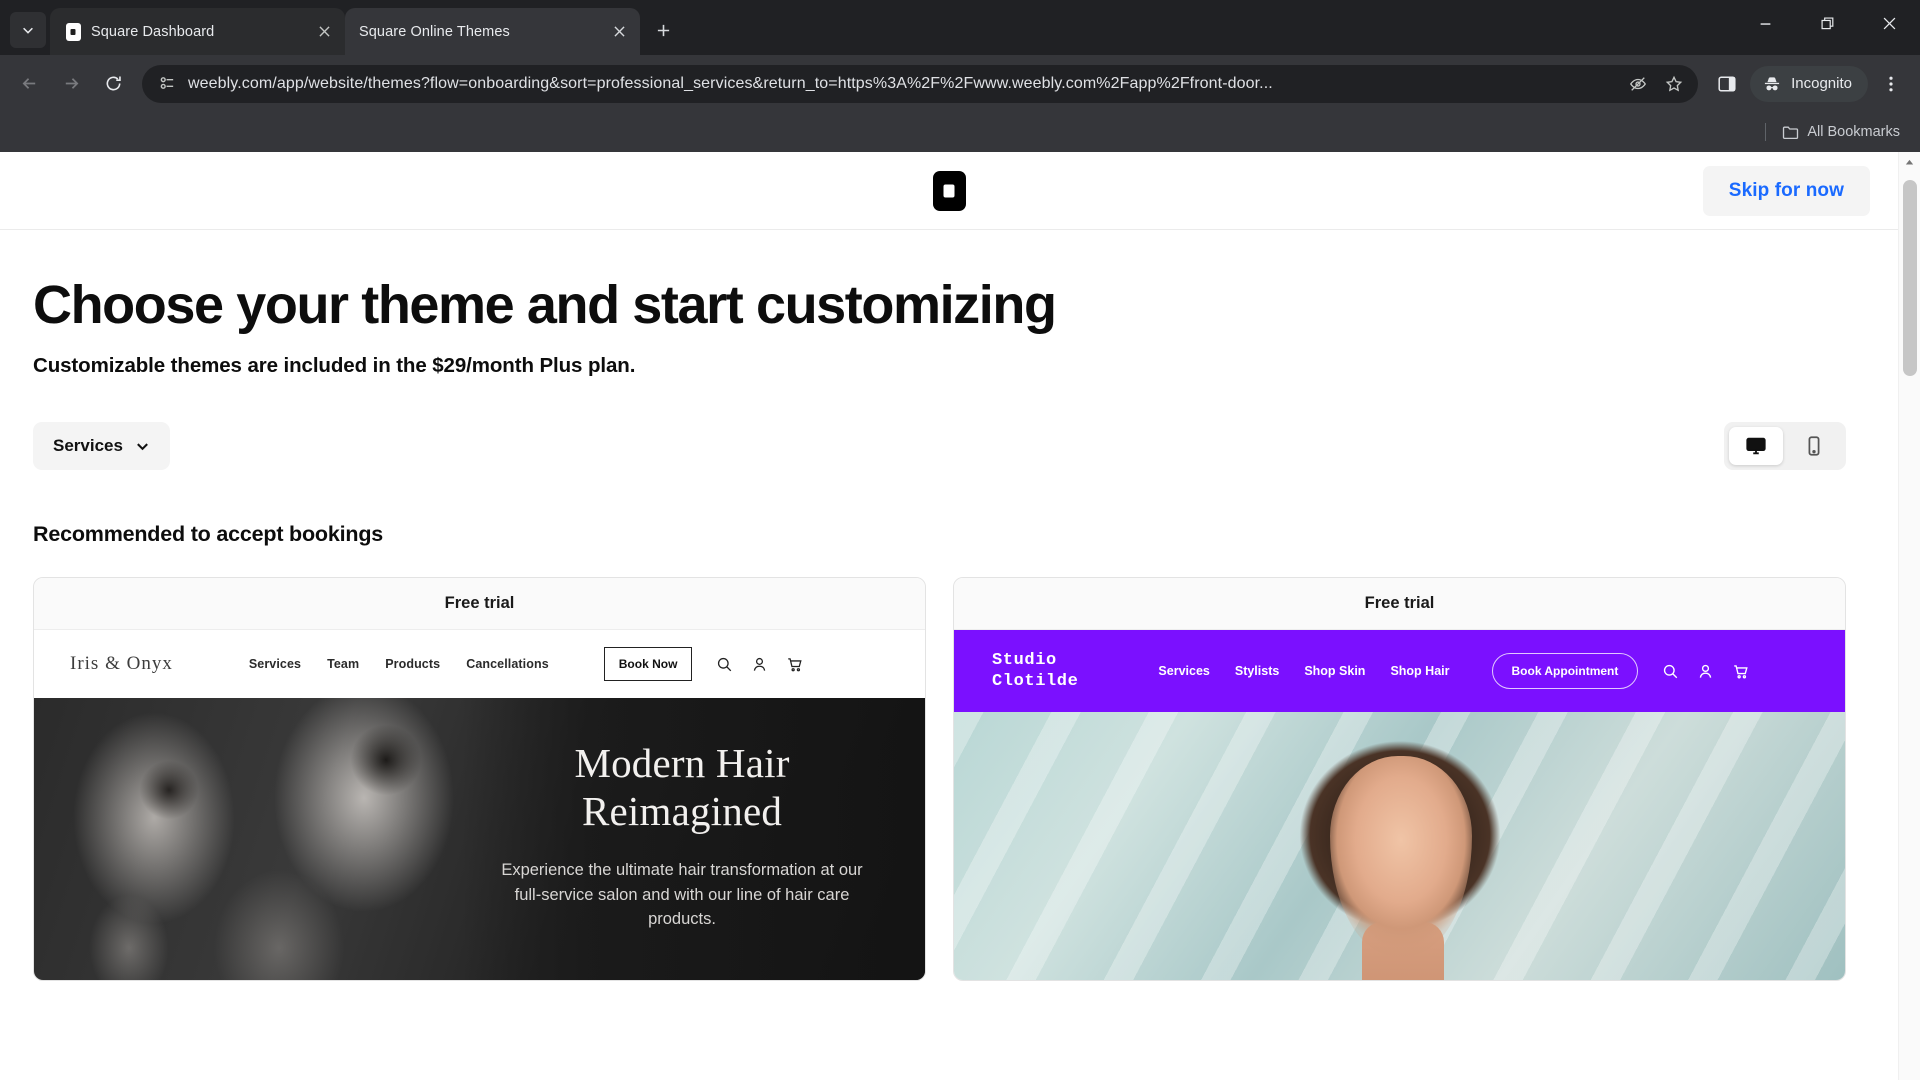 Image resolution: width=1920 pixels, height=1080 pixels. What do you see at coordinates (1785, 446) in the screenshot?
I see `view-toggle-group` at bounding box center [1785, 446].